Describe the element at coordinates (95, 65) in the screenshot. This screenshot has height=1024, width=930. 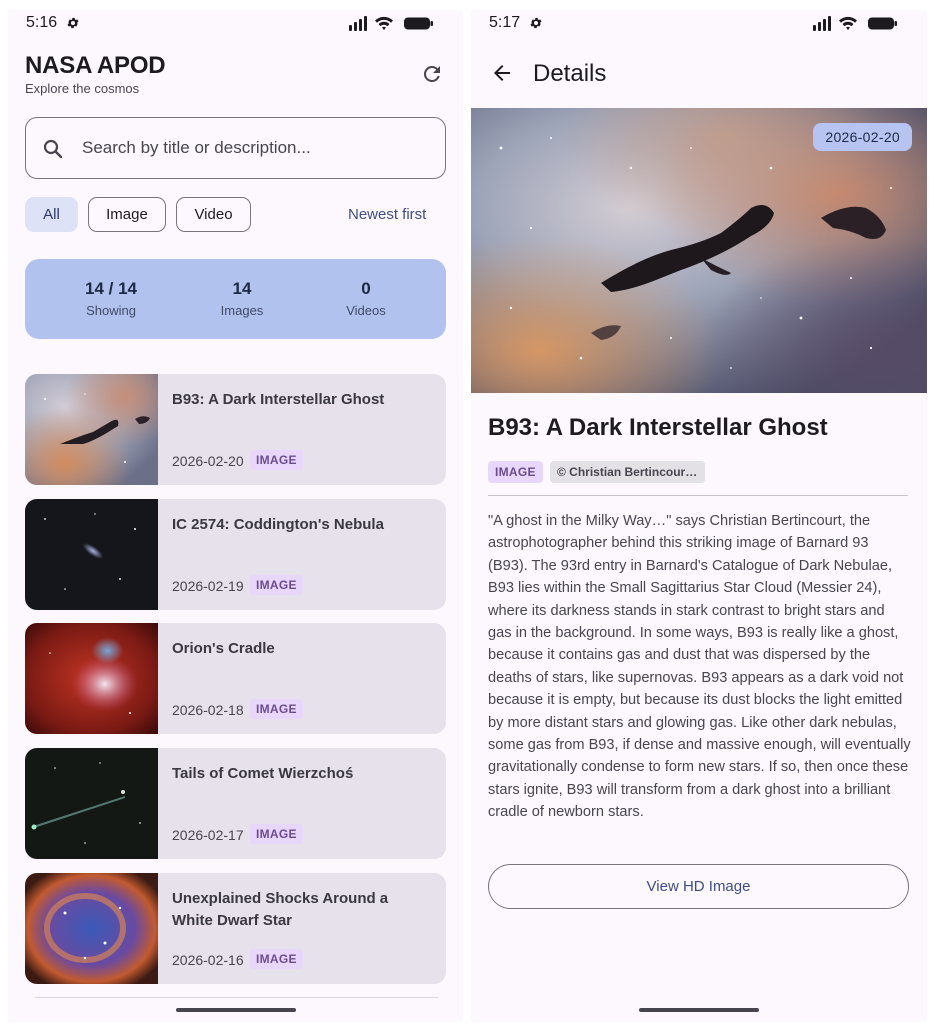
I see `app-title: NASA APOD` at that location.